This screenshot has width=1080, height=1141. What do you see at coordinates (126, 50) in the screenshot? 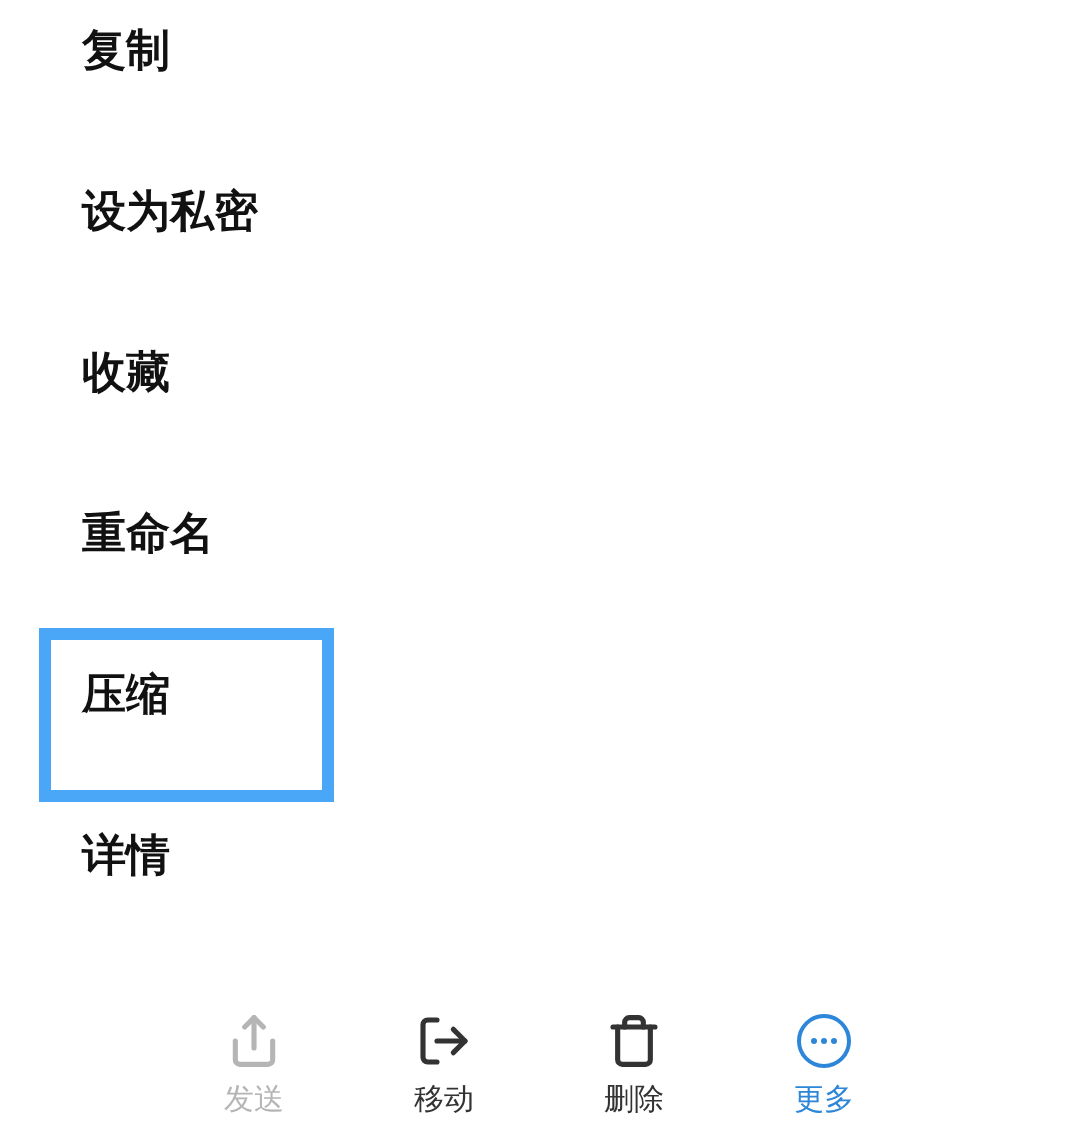
I see `menu-item: 复制` at bounding box center [126, 50].